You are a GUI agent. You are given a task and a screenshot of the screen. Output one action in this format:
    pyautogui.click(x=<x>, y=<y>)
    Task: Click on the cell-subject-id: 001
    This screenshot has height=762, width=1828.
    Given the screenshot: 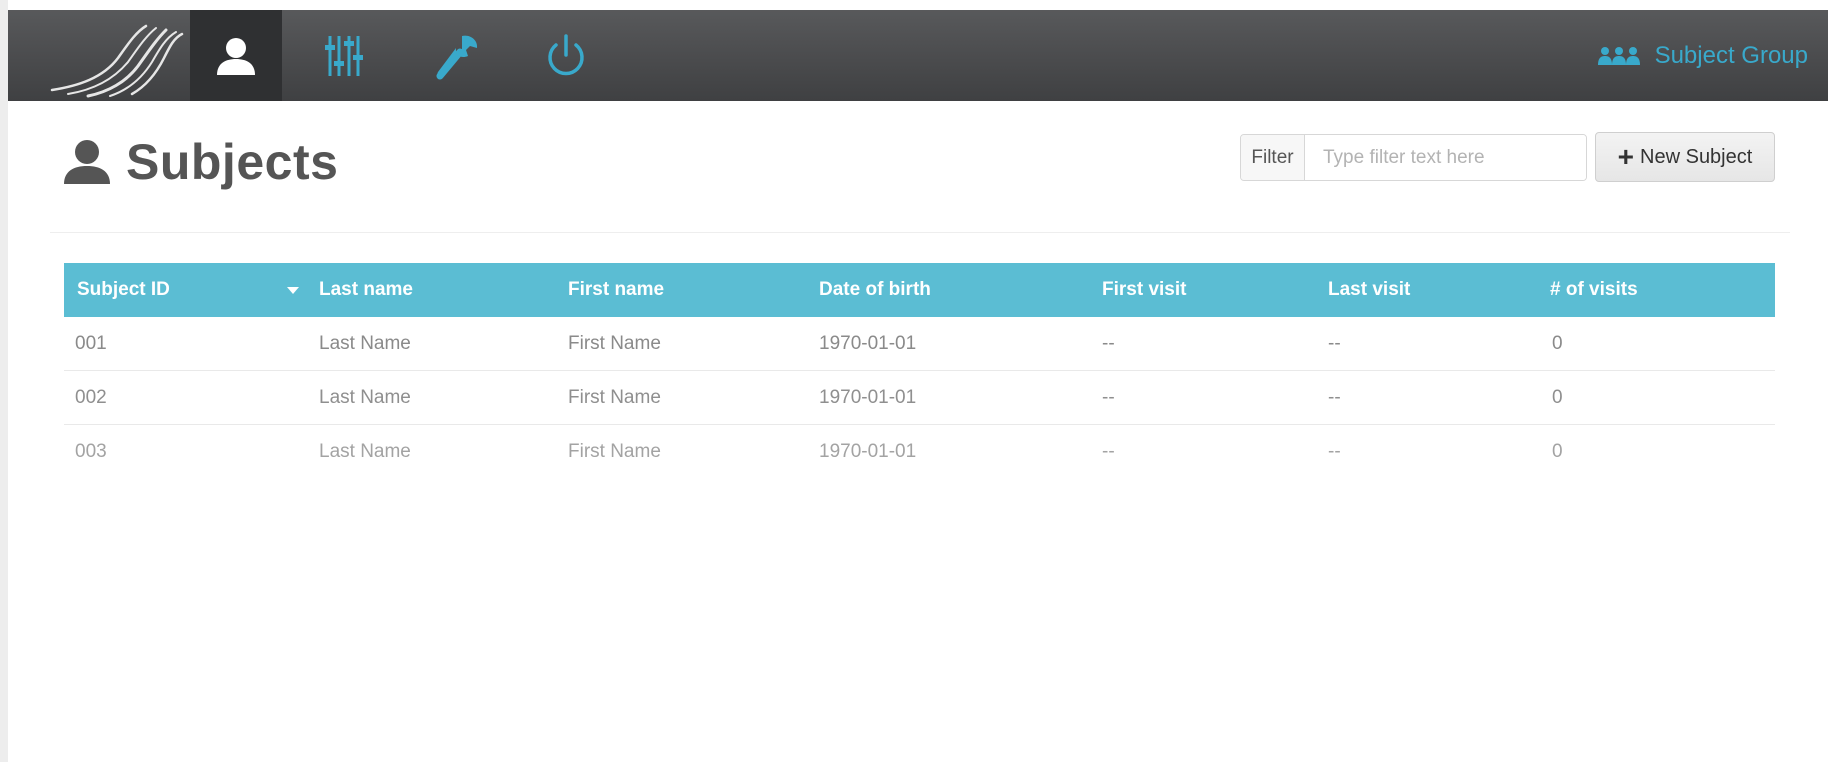 What is the action you would take?
    pyautogui.click(x=91, y=343)
    